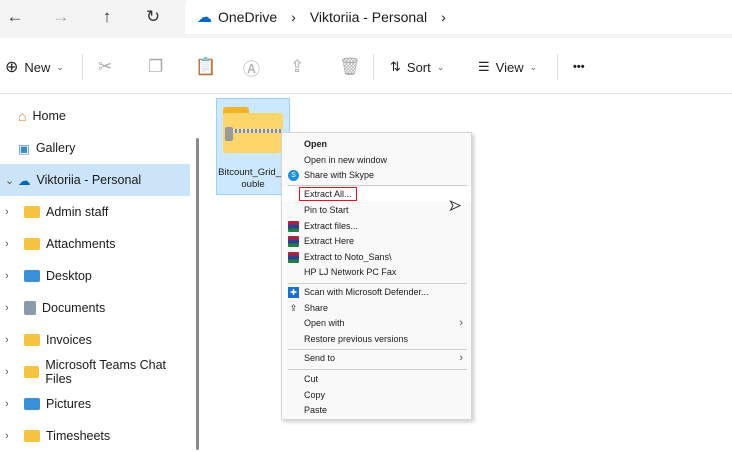 This screenshot has height=452, width=732. I want to click on sort-label: Sort, so click(418, 67).